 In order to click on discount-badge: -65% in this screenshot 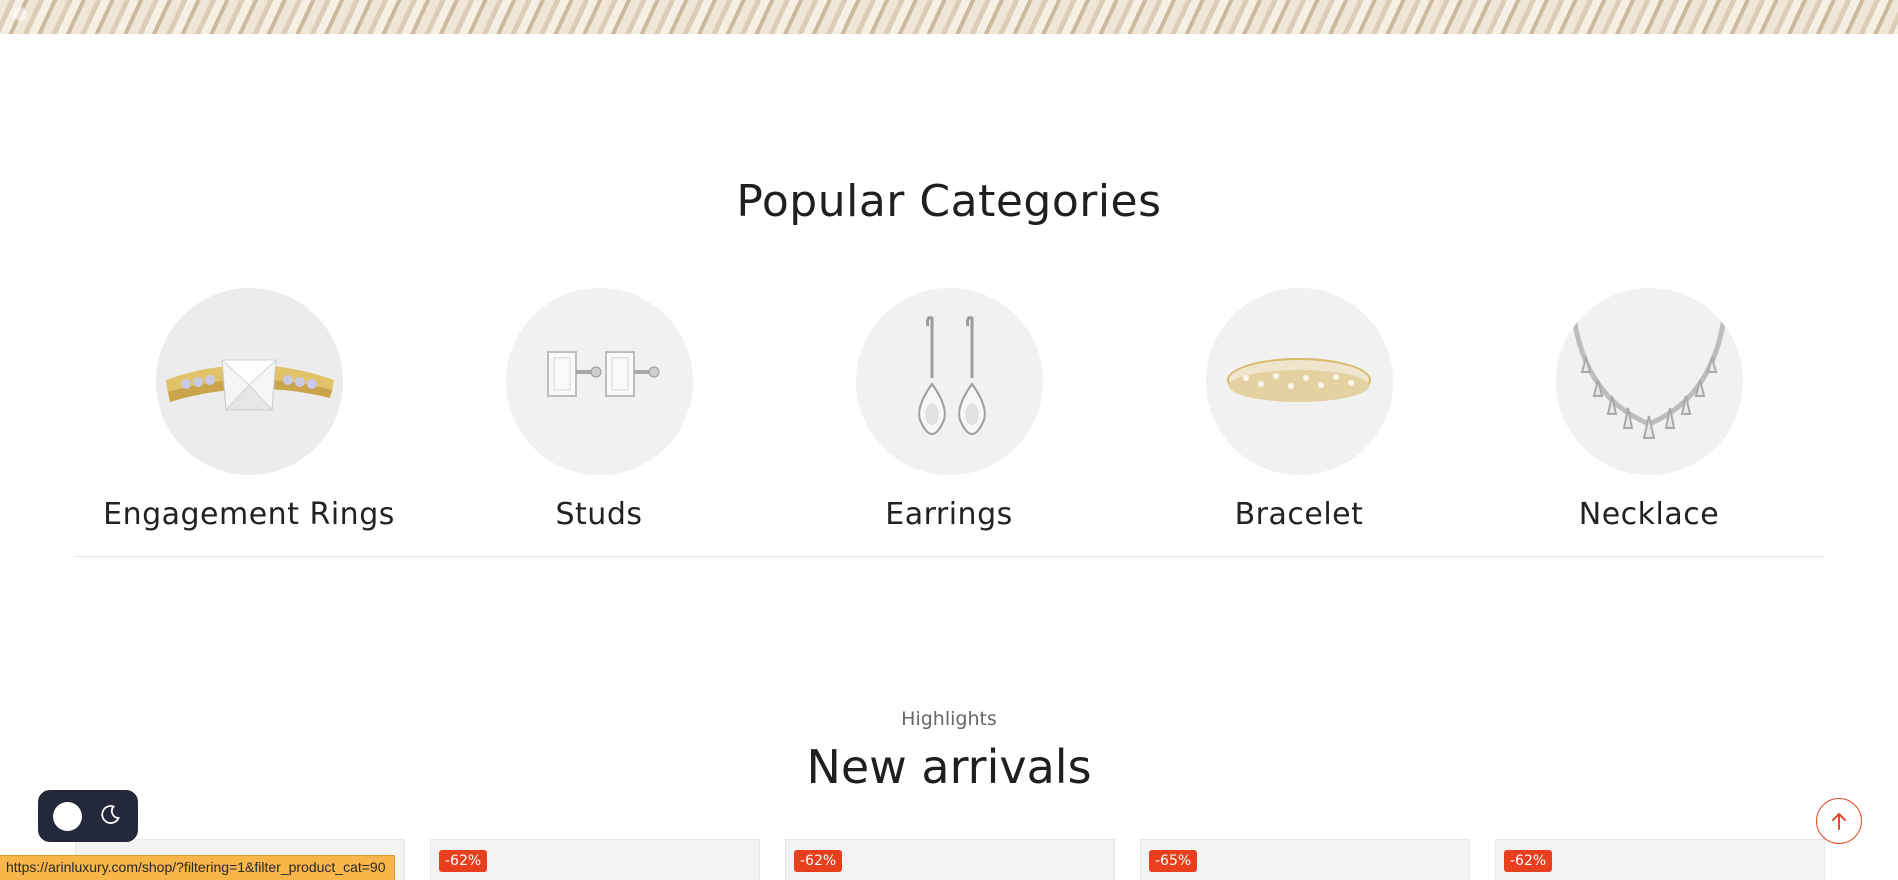, I will do `click(1173, 861)`.